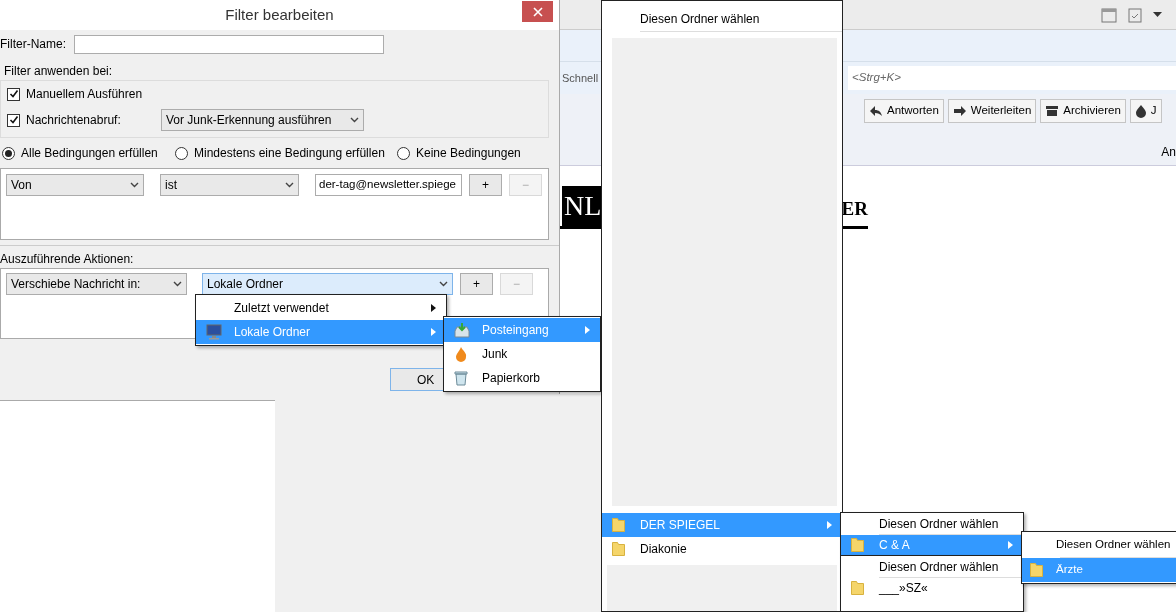 This screenshot has width=1176, height=612. What do you see at coordinates (229, 44) in the screenshot?
I see `filter-name-field` at bounding box center [229, 44].